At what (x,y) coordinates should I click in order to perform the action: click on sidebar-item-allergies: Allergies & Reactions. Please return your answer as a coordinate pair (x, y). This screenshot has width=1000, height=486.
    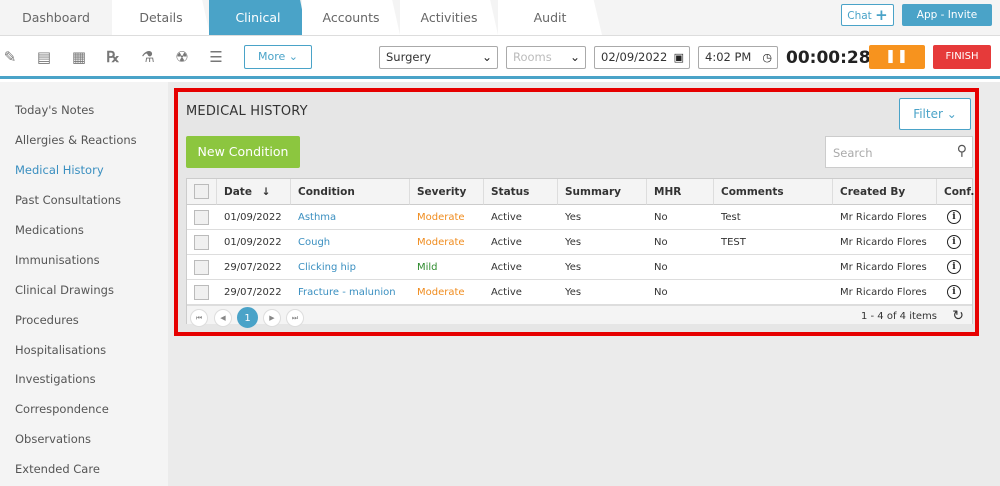
    Looking at the image, I should click on (76, 140).